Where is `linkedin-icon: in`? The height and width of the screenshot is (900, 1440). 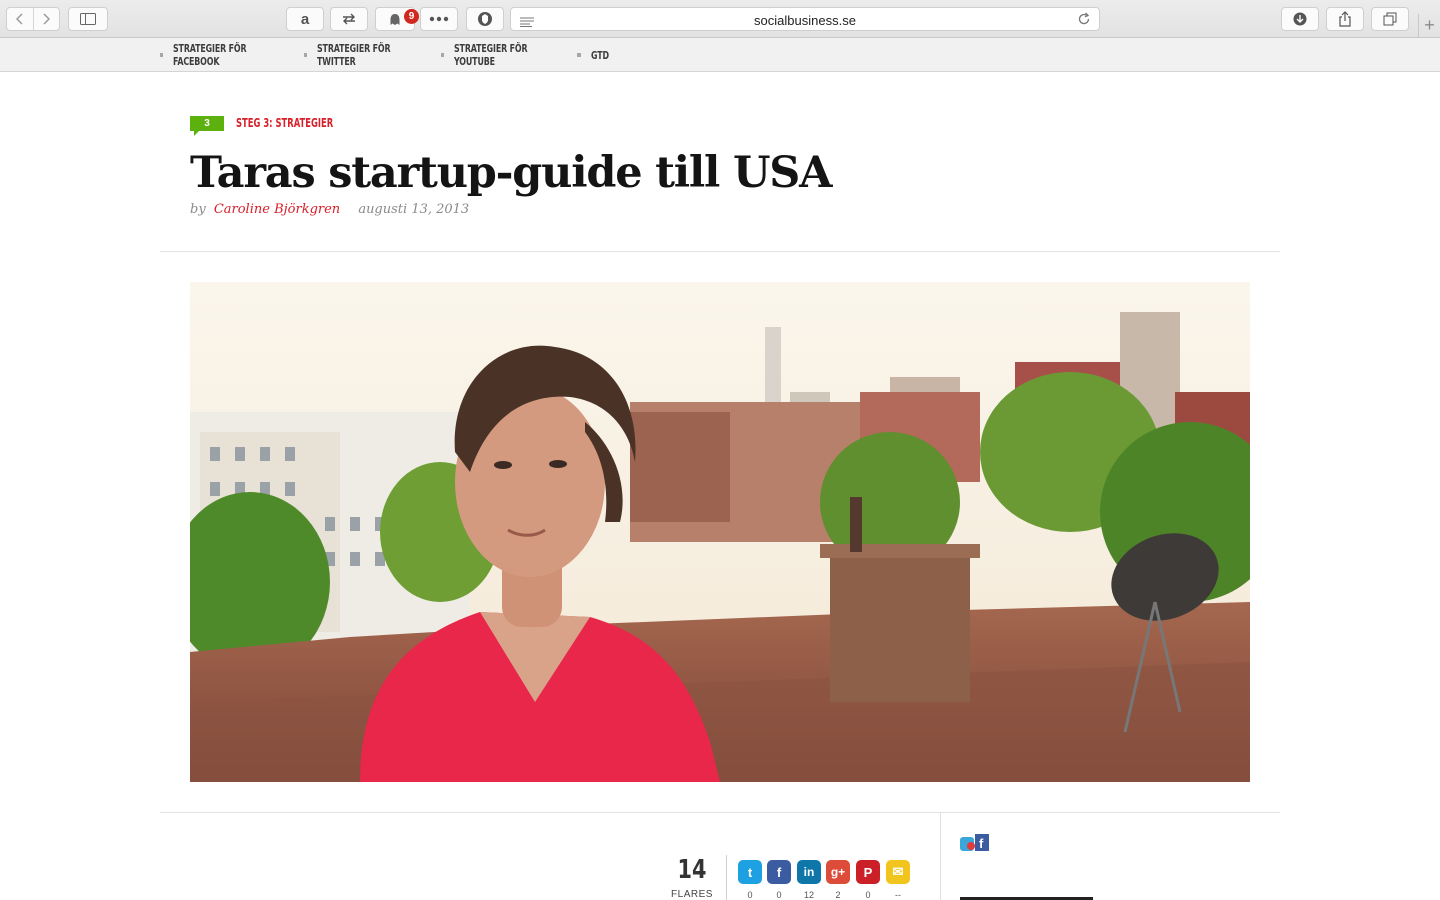 linkedin-icon: in is located at coordinates (809, 872).